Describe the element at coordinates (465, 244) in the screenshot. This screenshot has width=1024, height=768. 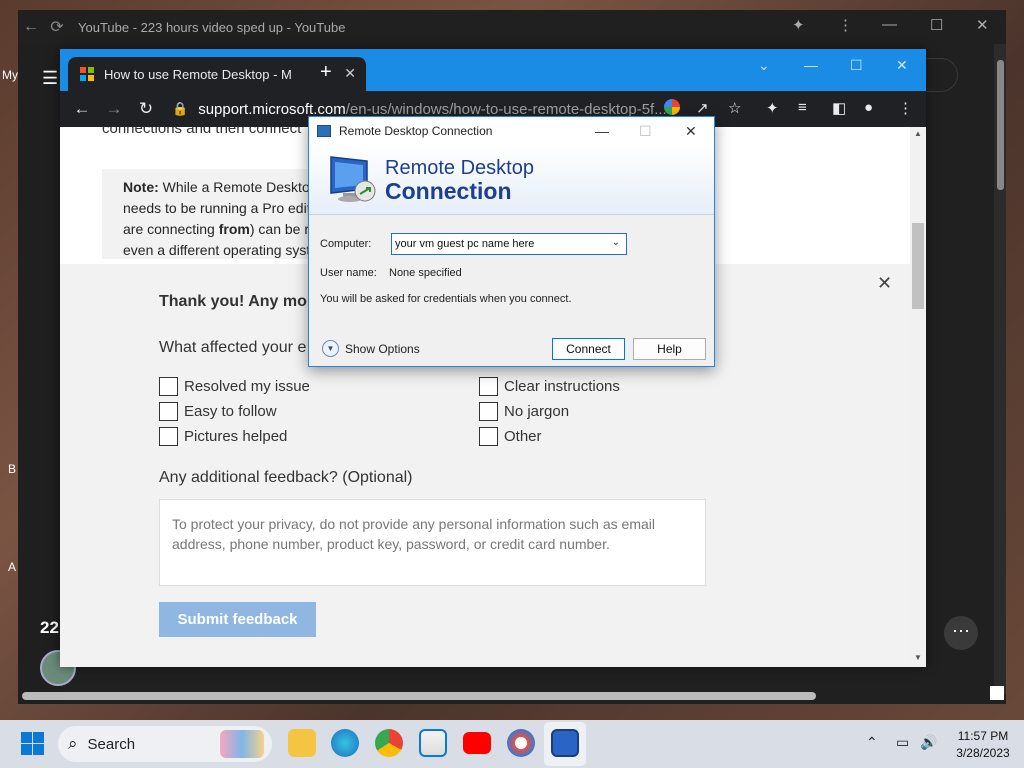
I see `computer-value: your vm guest pc name here` at that location.